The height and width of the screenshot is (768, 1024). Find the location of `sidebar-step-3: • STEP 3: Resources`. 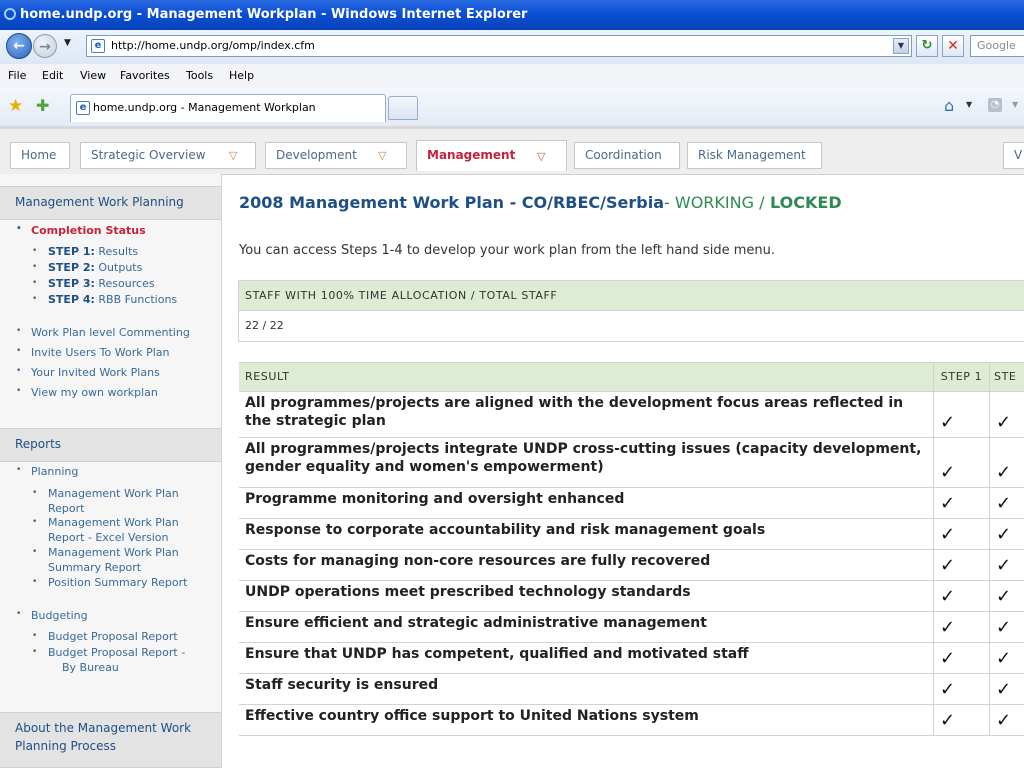

sidebar-step-3: • STEP 3: Resources is located at coordinates (93, 283).